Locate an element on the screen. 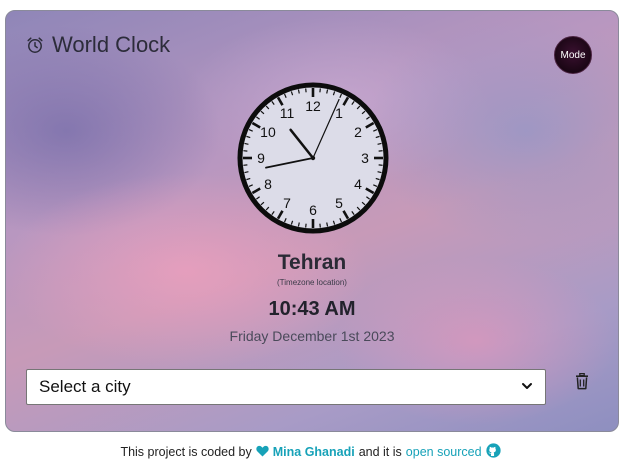 The width and height of the screenshot is (621, 462). analog-clock: 12 1 2 3 4 5 6 7 8 9 10 11 is located at coordinates (313, 158).